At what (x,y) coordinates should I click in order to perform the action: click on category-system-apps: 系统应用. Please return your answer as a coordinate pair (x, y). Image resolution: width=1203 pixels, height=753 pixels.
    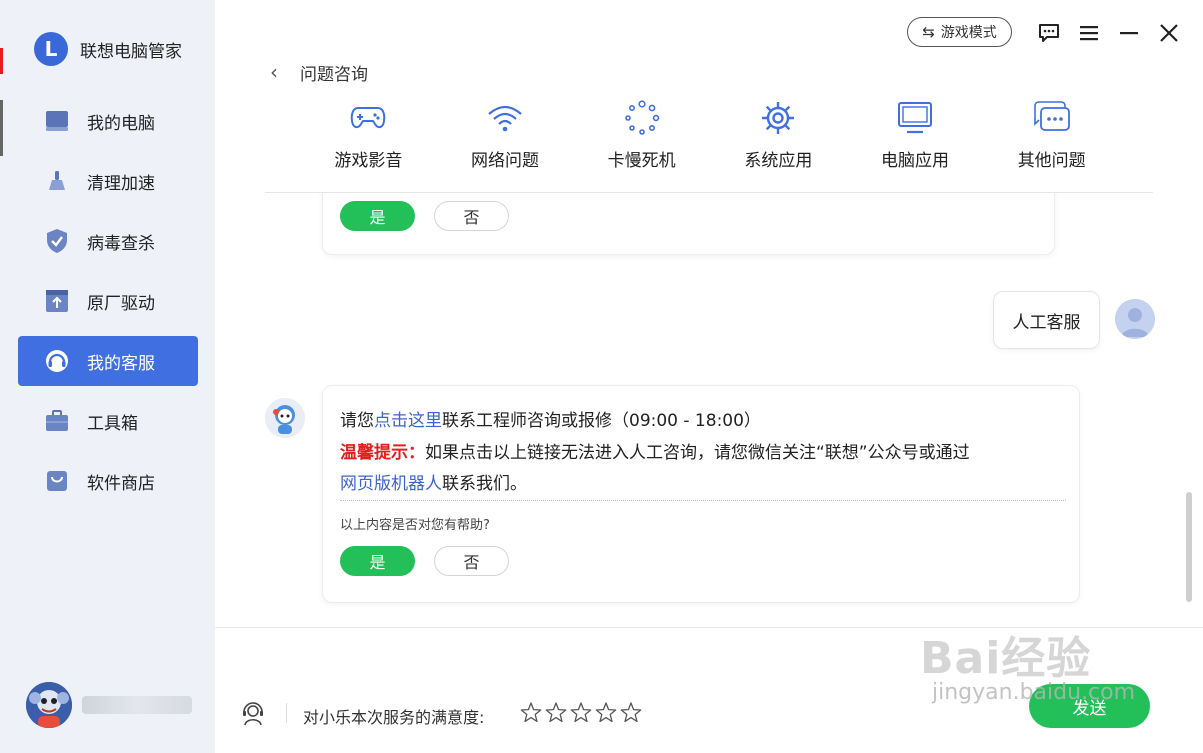
    Looking at the image, I should click on (778, 134).